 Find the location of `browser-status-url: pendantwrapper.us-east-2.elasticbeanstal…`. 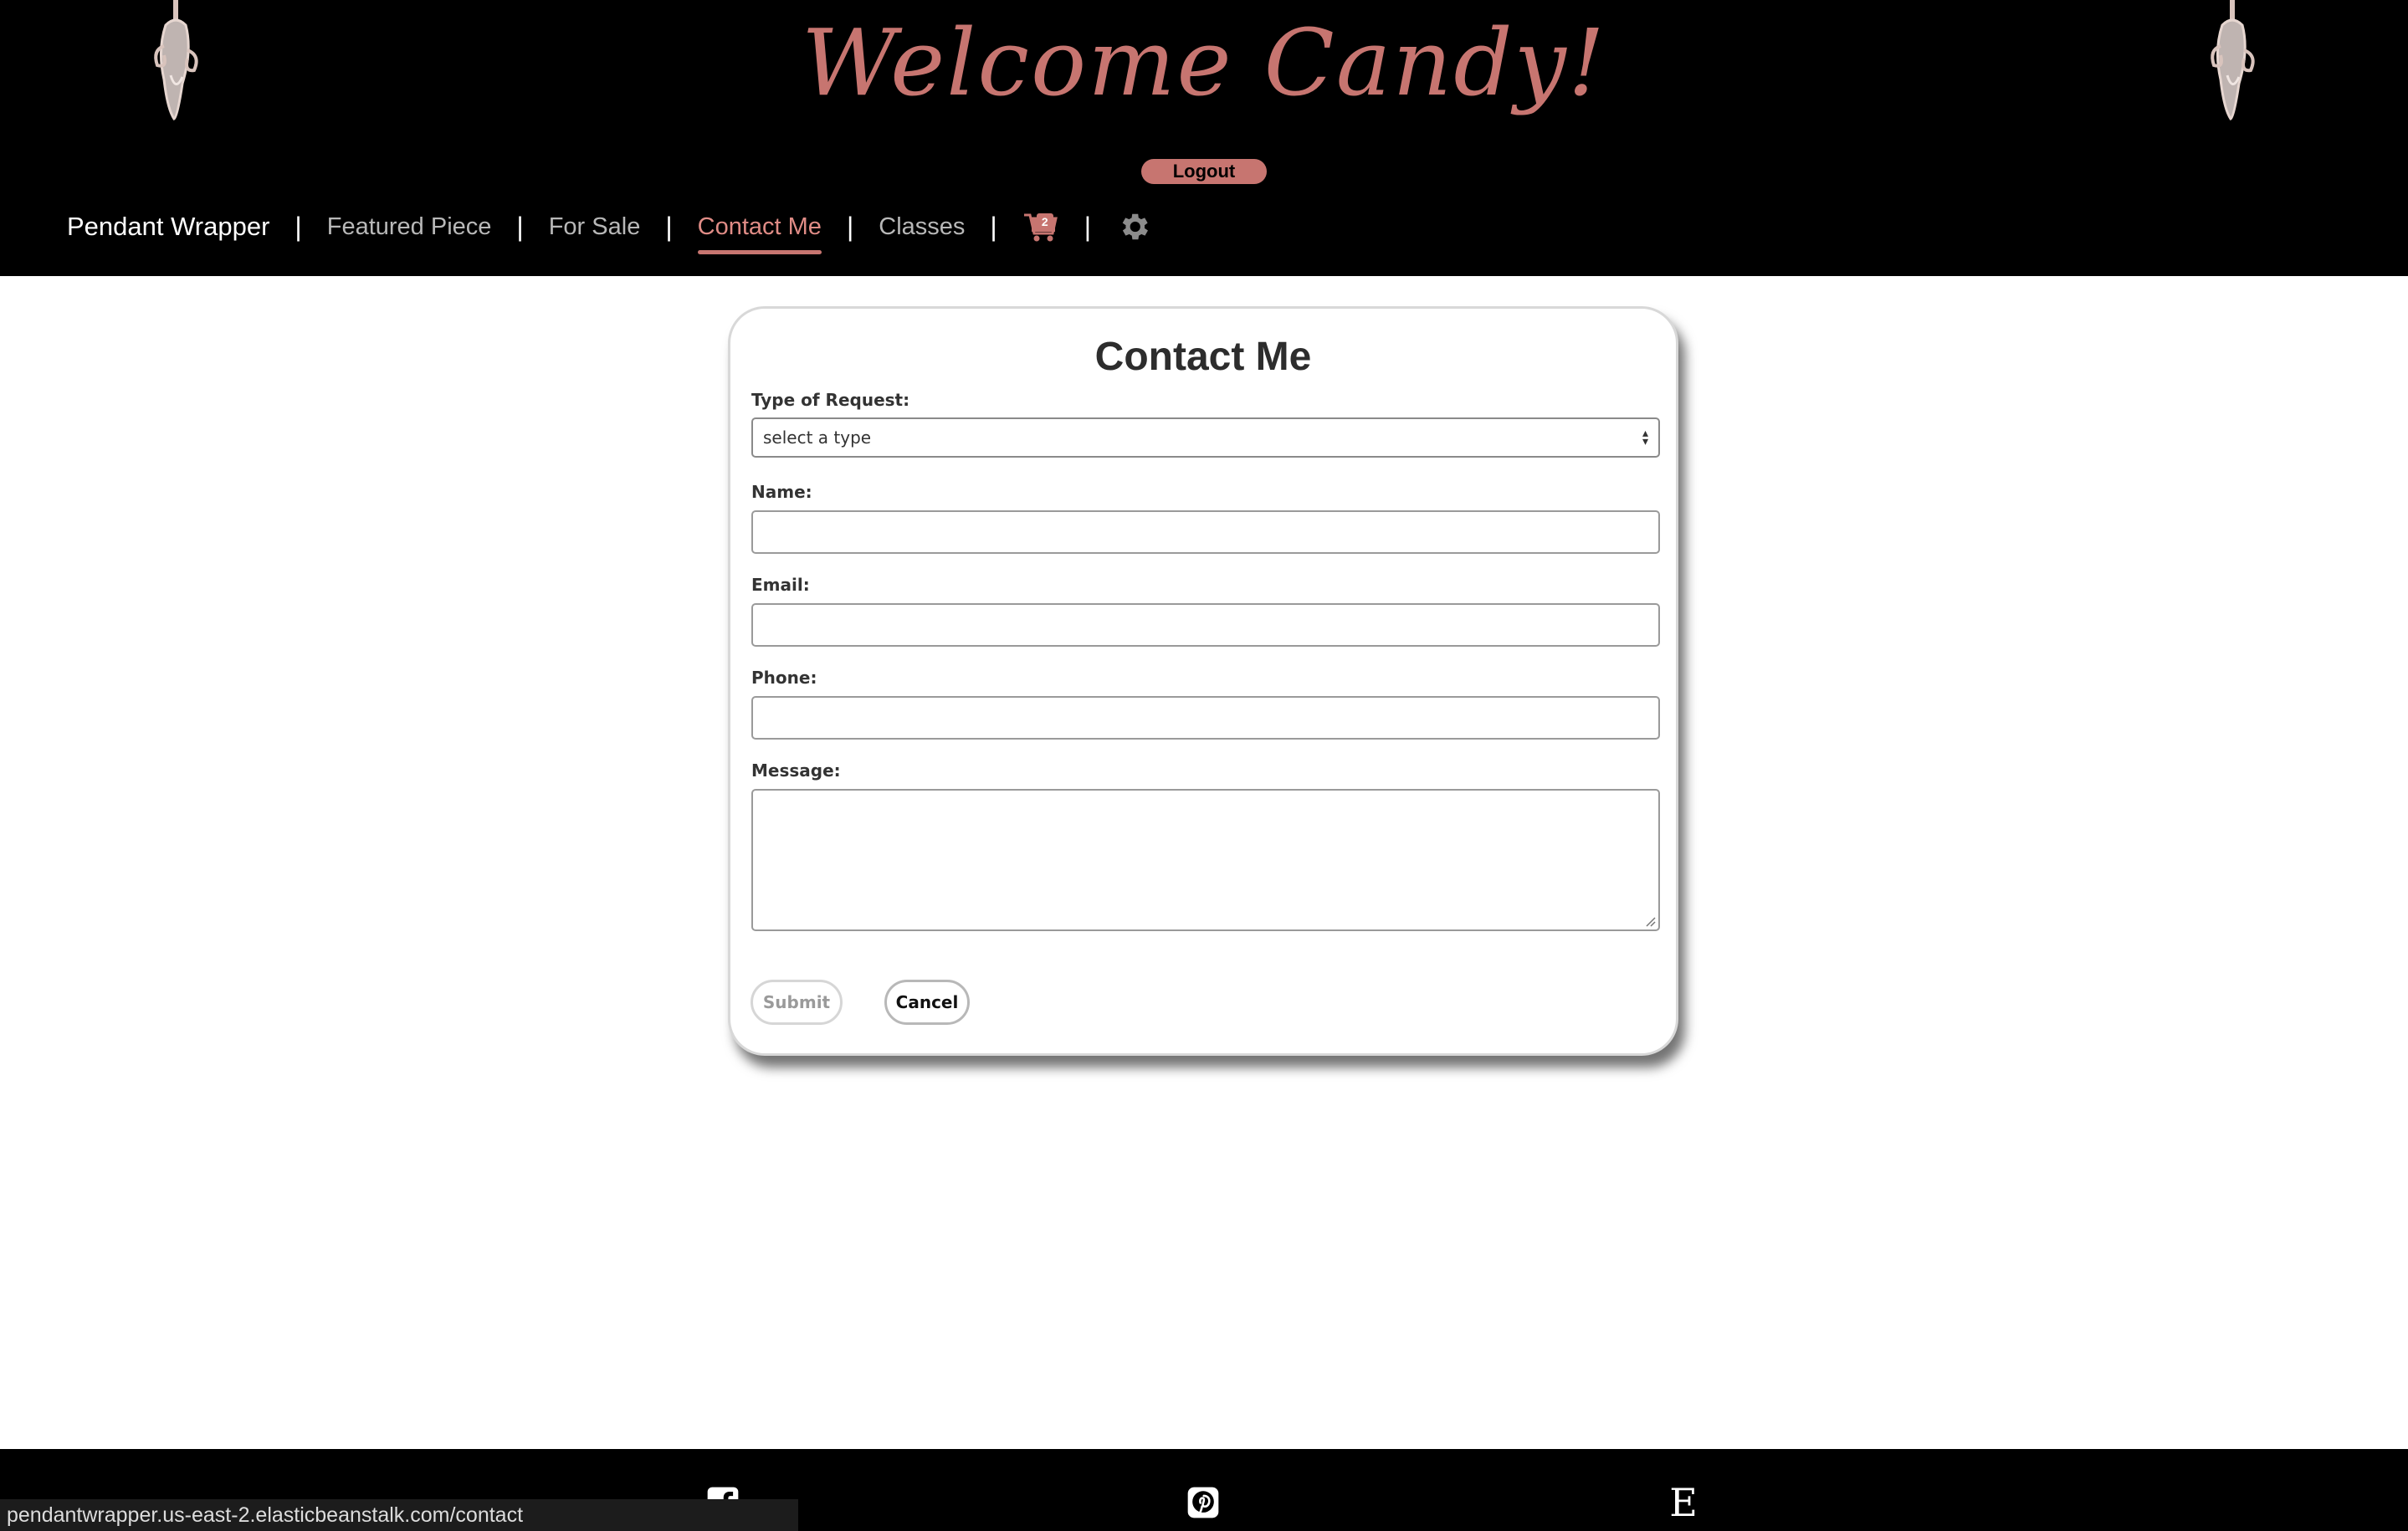

browser-status-url: pendantwrapper.us-east-2.elasticbeanstal… is located at coordinates (399, 1515).